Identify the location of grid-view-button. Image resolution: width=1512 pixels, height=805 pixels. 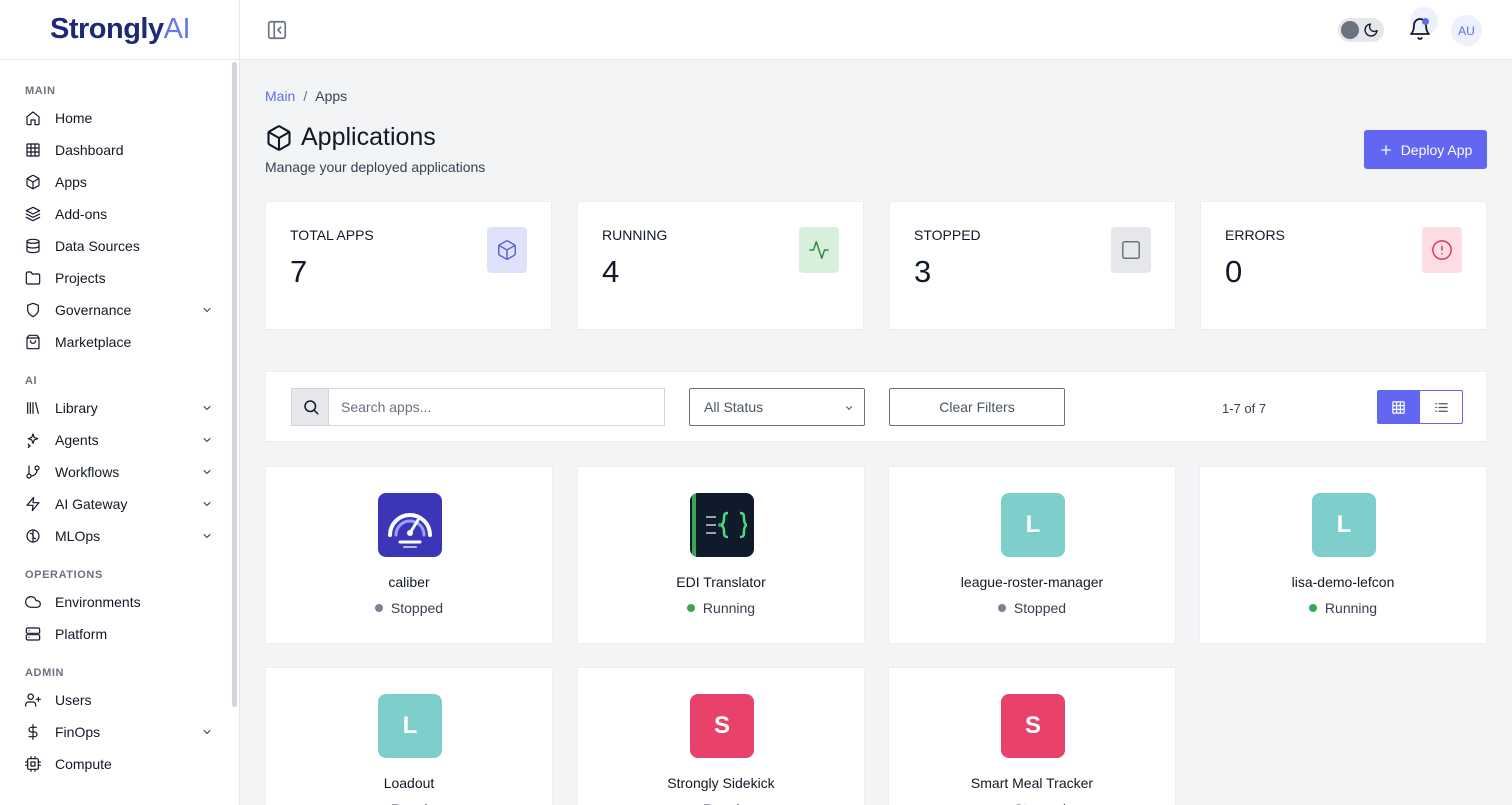
(1398, 407).